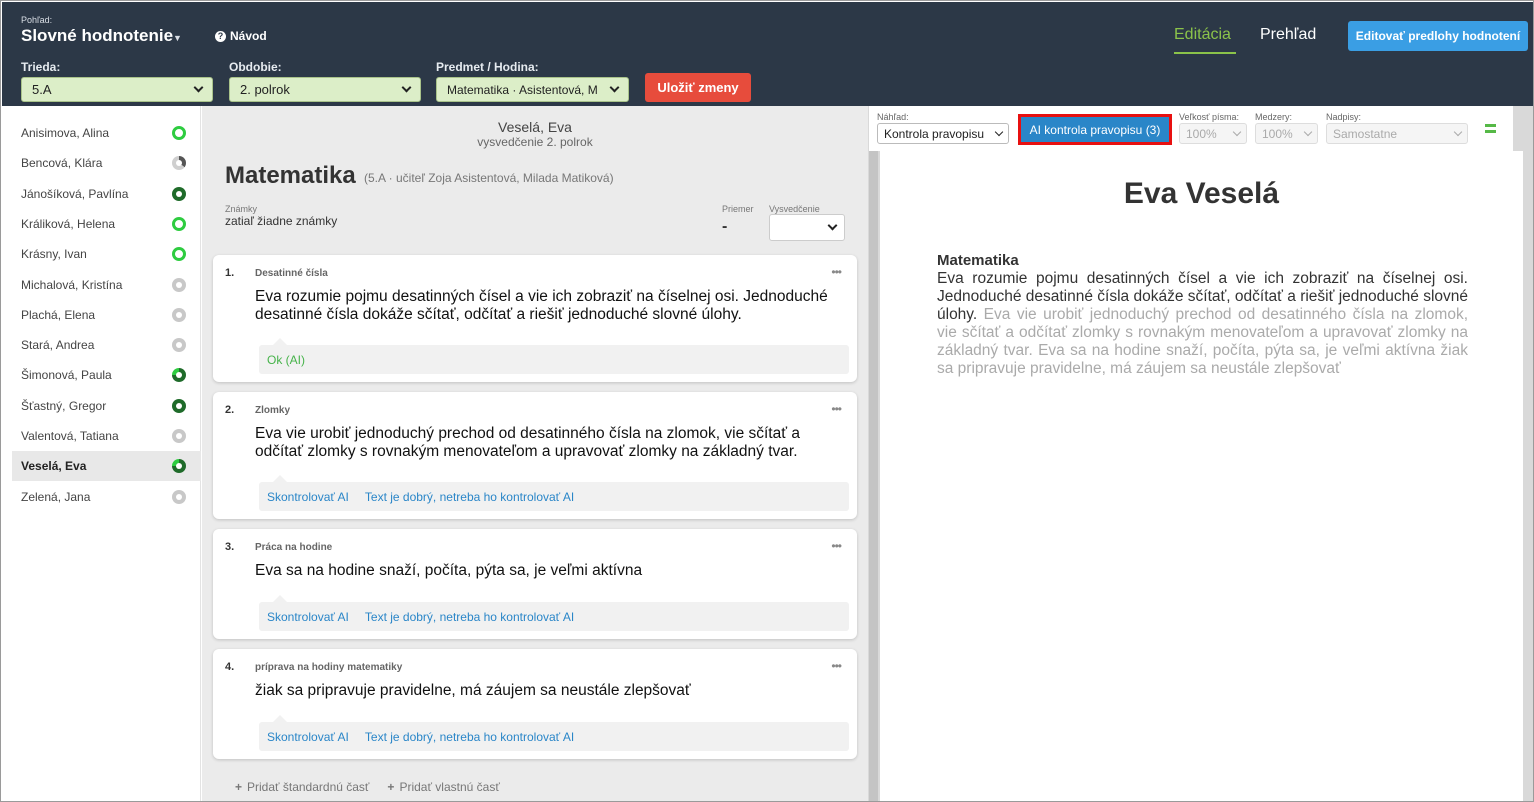 The image size is (1534, 802). Describe the element at coordinates (1095, 129) in the screenshot. I see `ai-spellcheck-button: AI kontrola pravopisu (3)` at that location.